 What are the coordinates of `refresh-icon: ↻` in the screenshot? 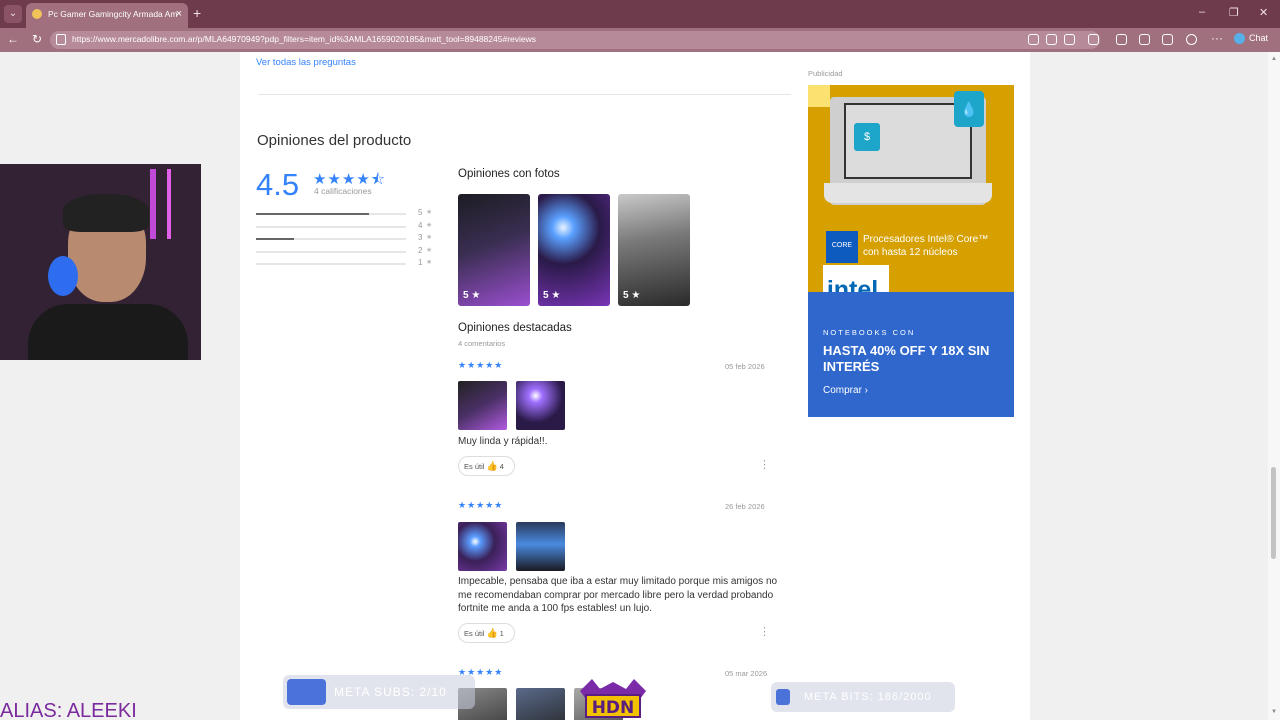 It's located at (37, 39).